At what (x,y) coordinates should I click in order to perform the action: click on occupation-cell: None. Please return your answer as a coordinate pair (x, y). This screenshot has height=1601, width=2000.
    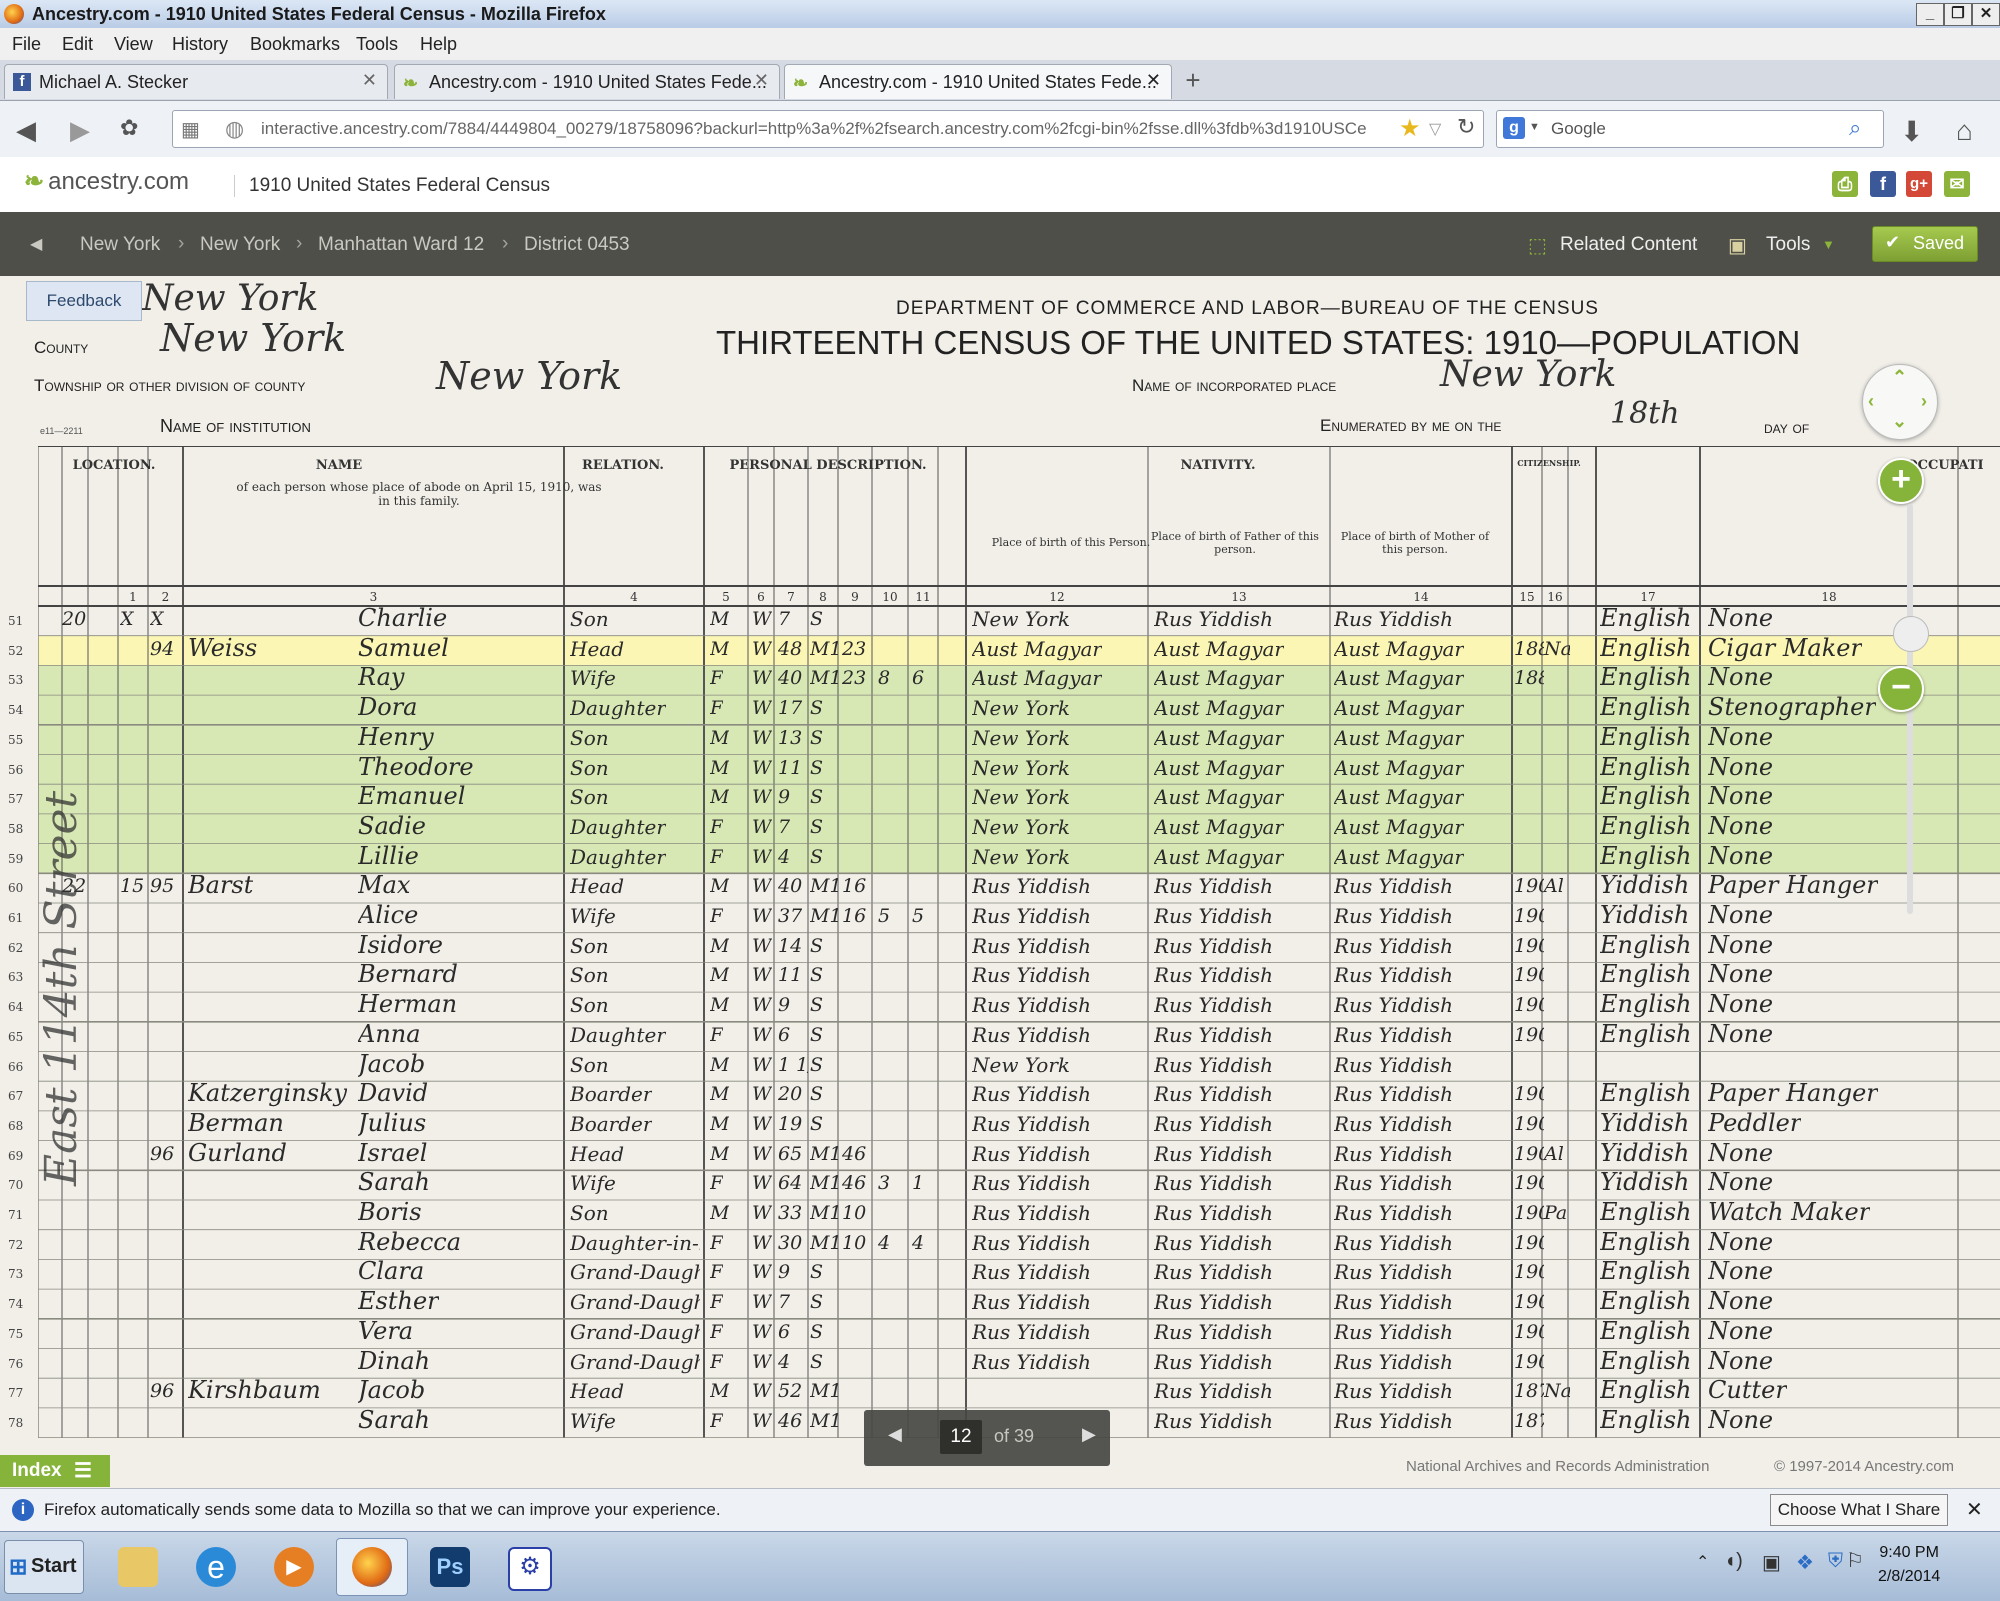
    Looking at the image, I should click on (1741, 1033).